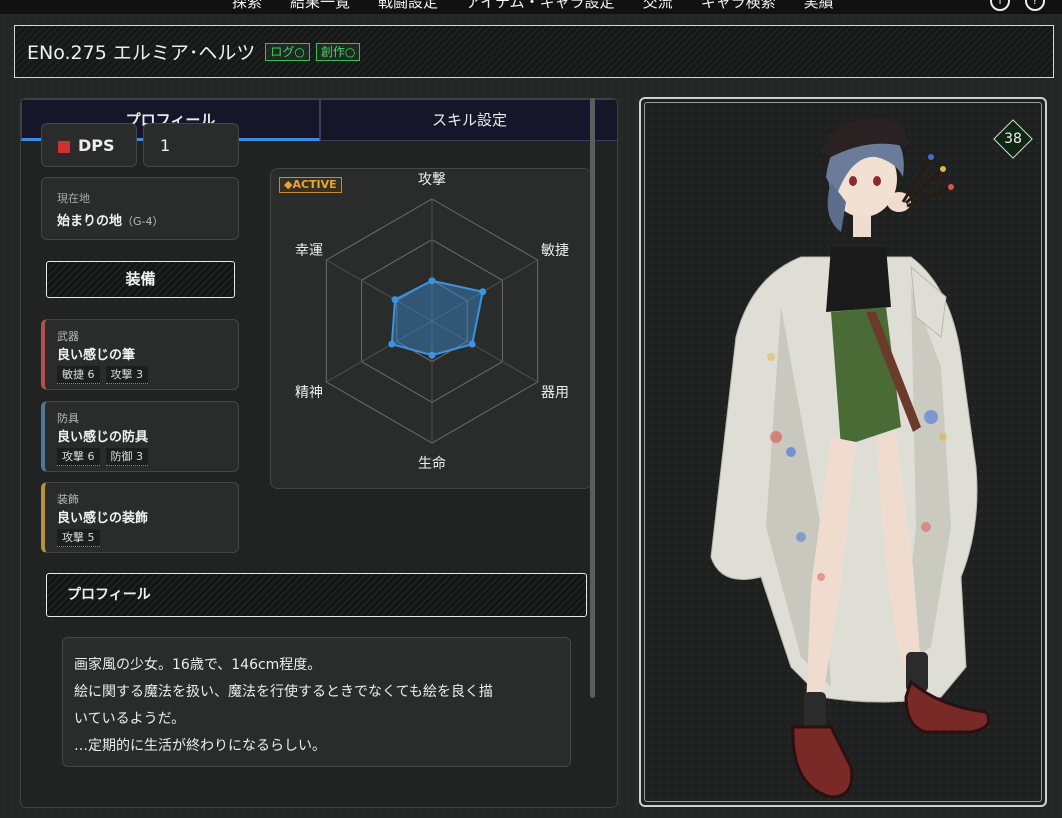 The image size is (1062, 818). What do you see at coordinates (126, 457) in the screenshot?
I see `equipment-stat: 防御 3` at bounding box center [126, 457].